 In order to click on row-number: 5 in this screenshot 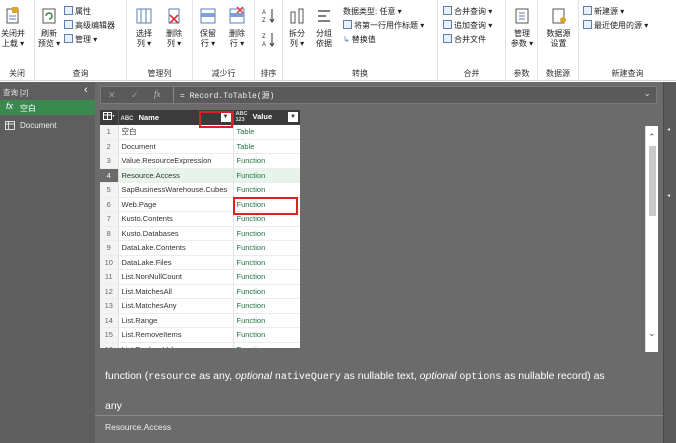, I will do `click(109, 190)`.